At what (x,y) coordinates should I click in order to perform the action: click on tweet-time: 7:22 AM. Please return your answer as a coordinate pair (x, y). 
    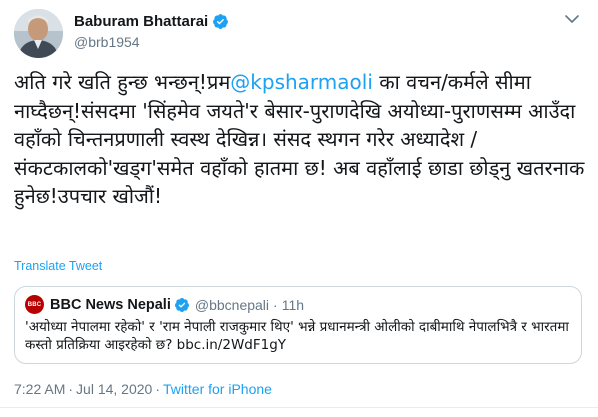
    Looking at the image, I should click on (39, 389).